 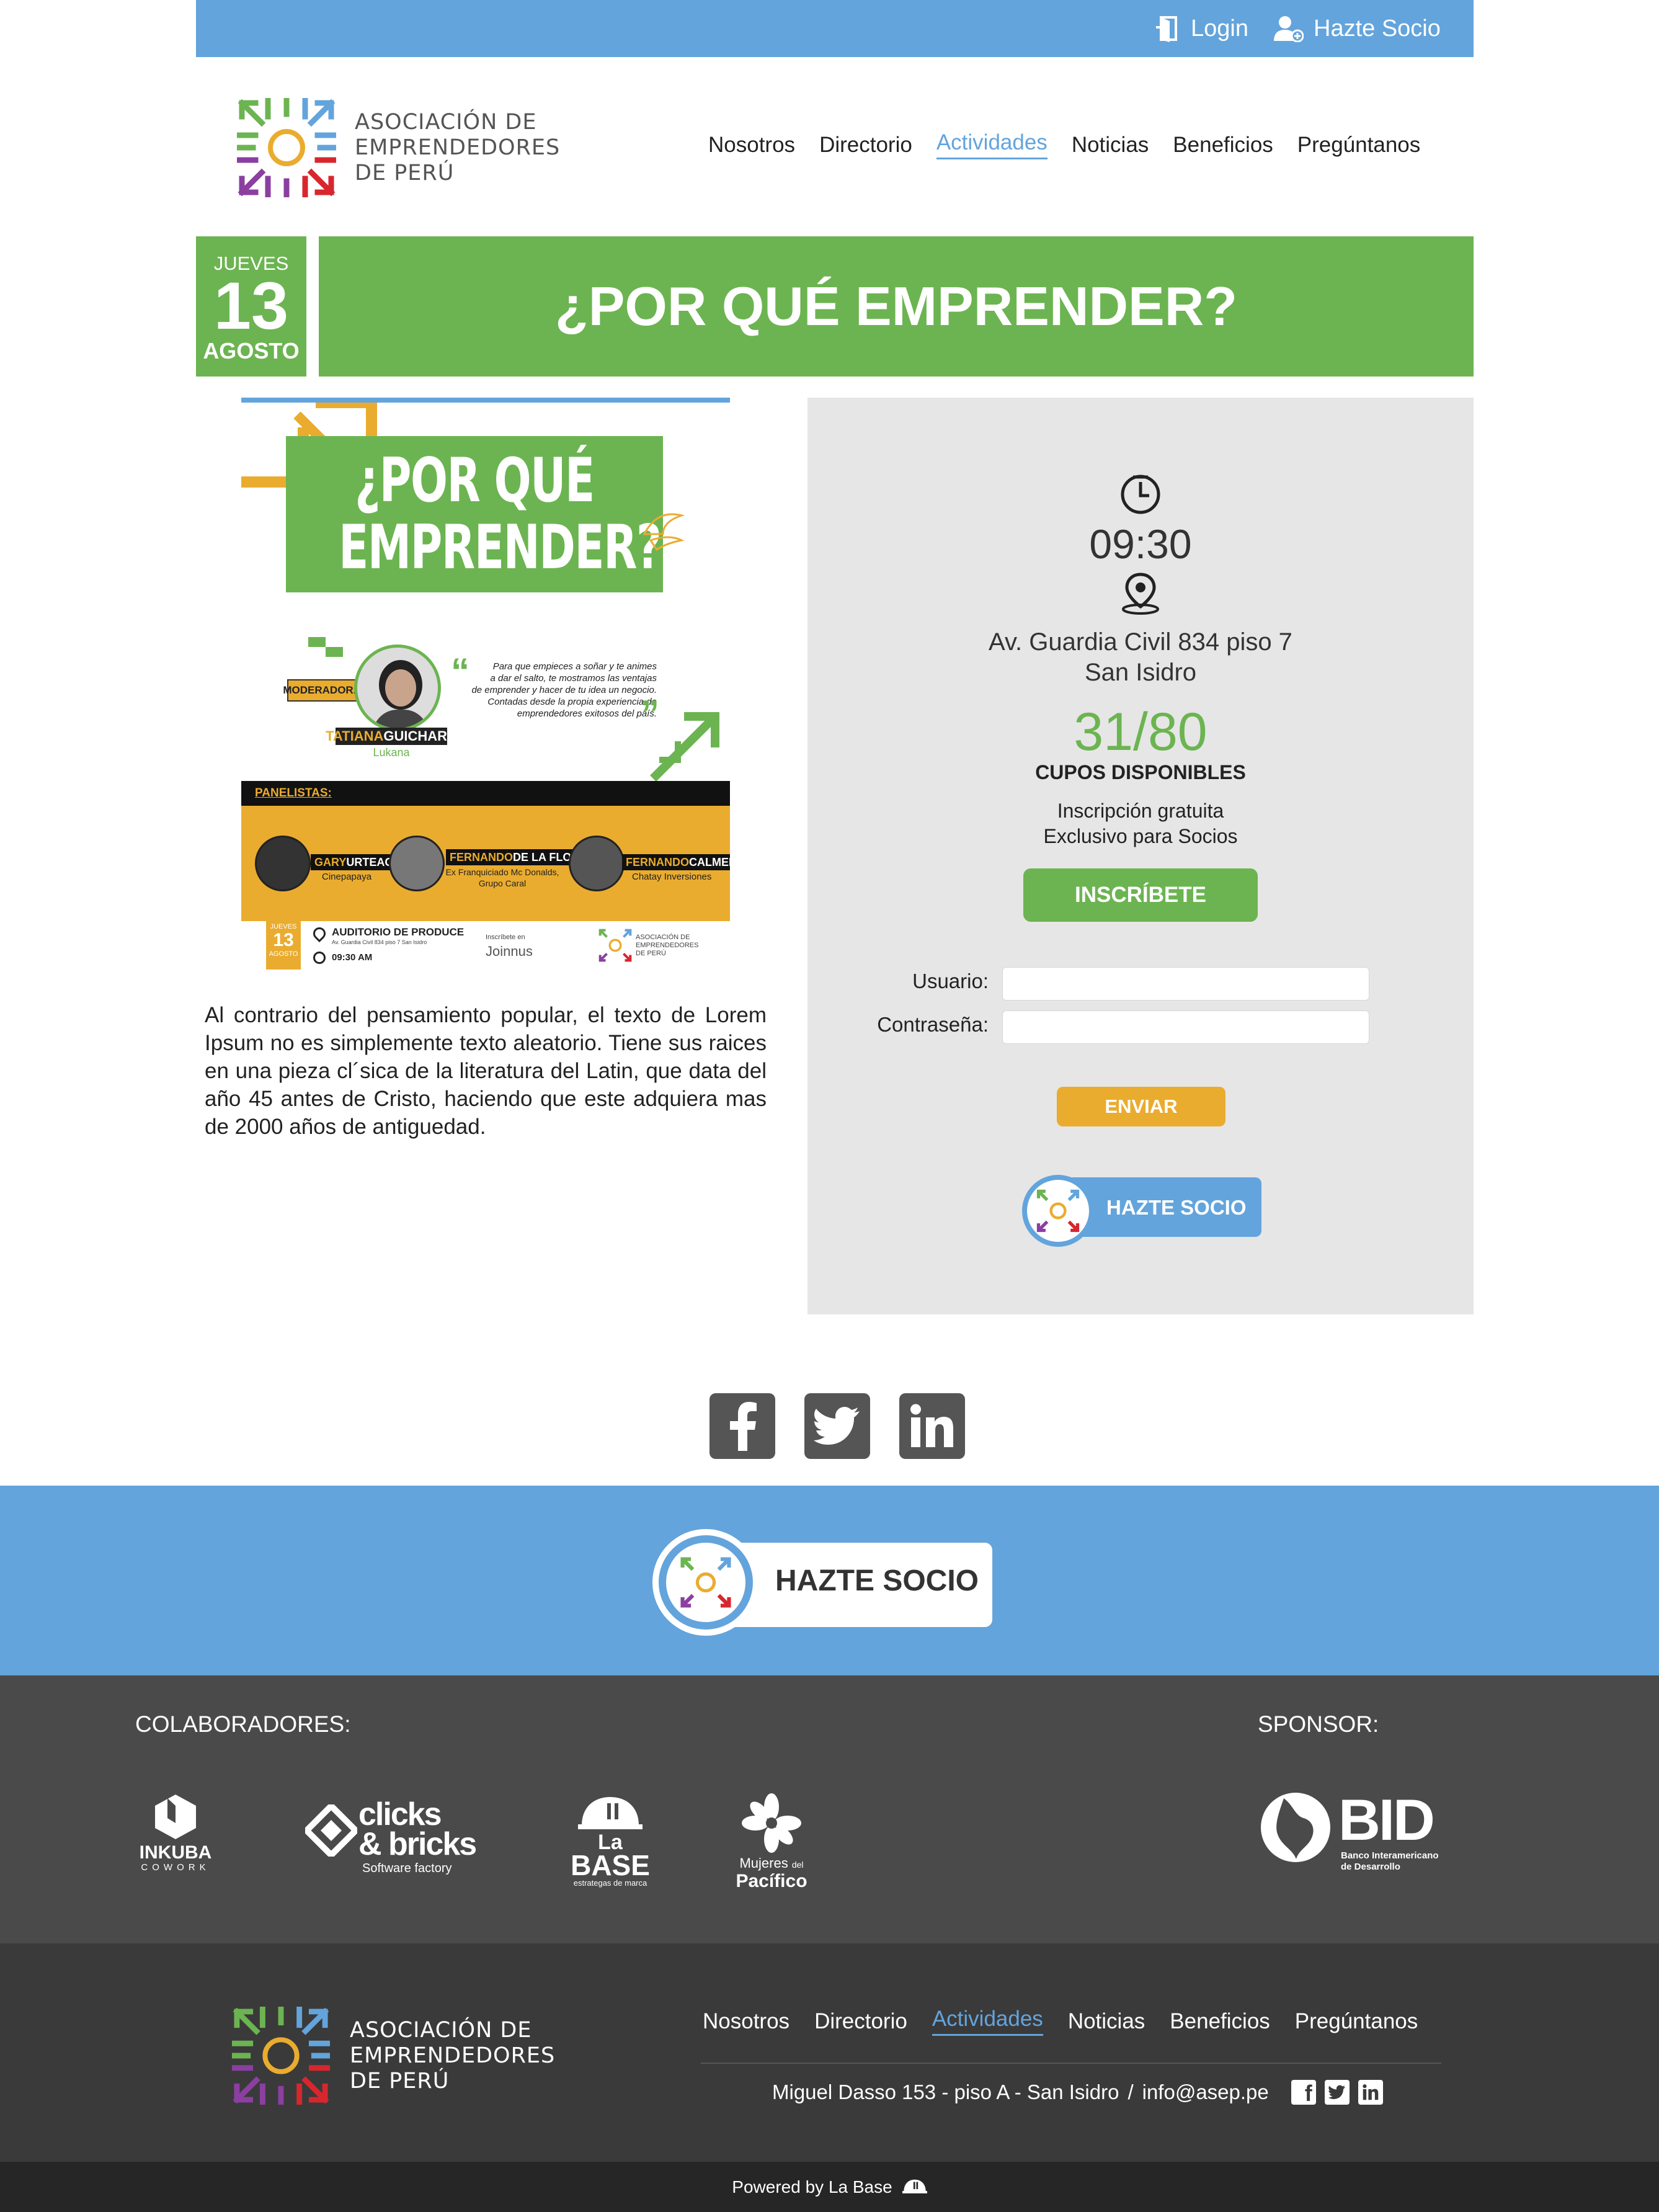 What do you see at coordinates (1370, 2092) in the screenshot?
I see `footer-linkedin-icon` at bounding box center [1370, 2092].